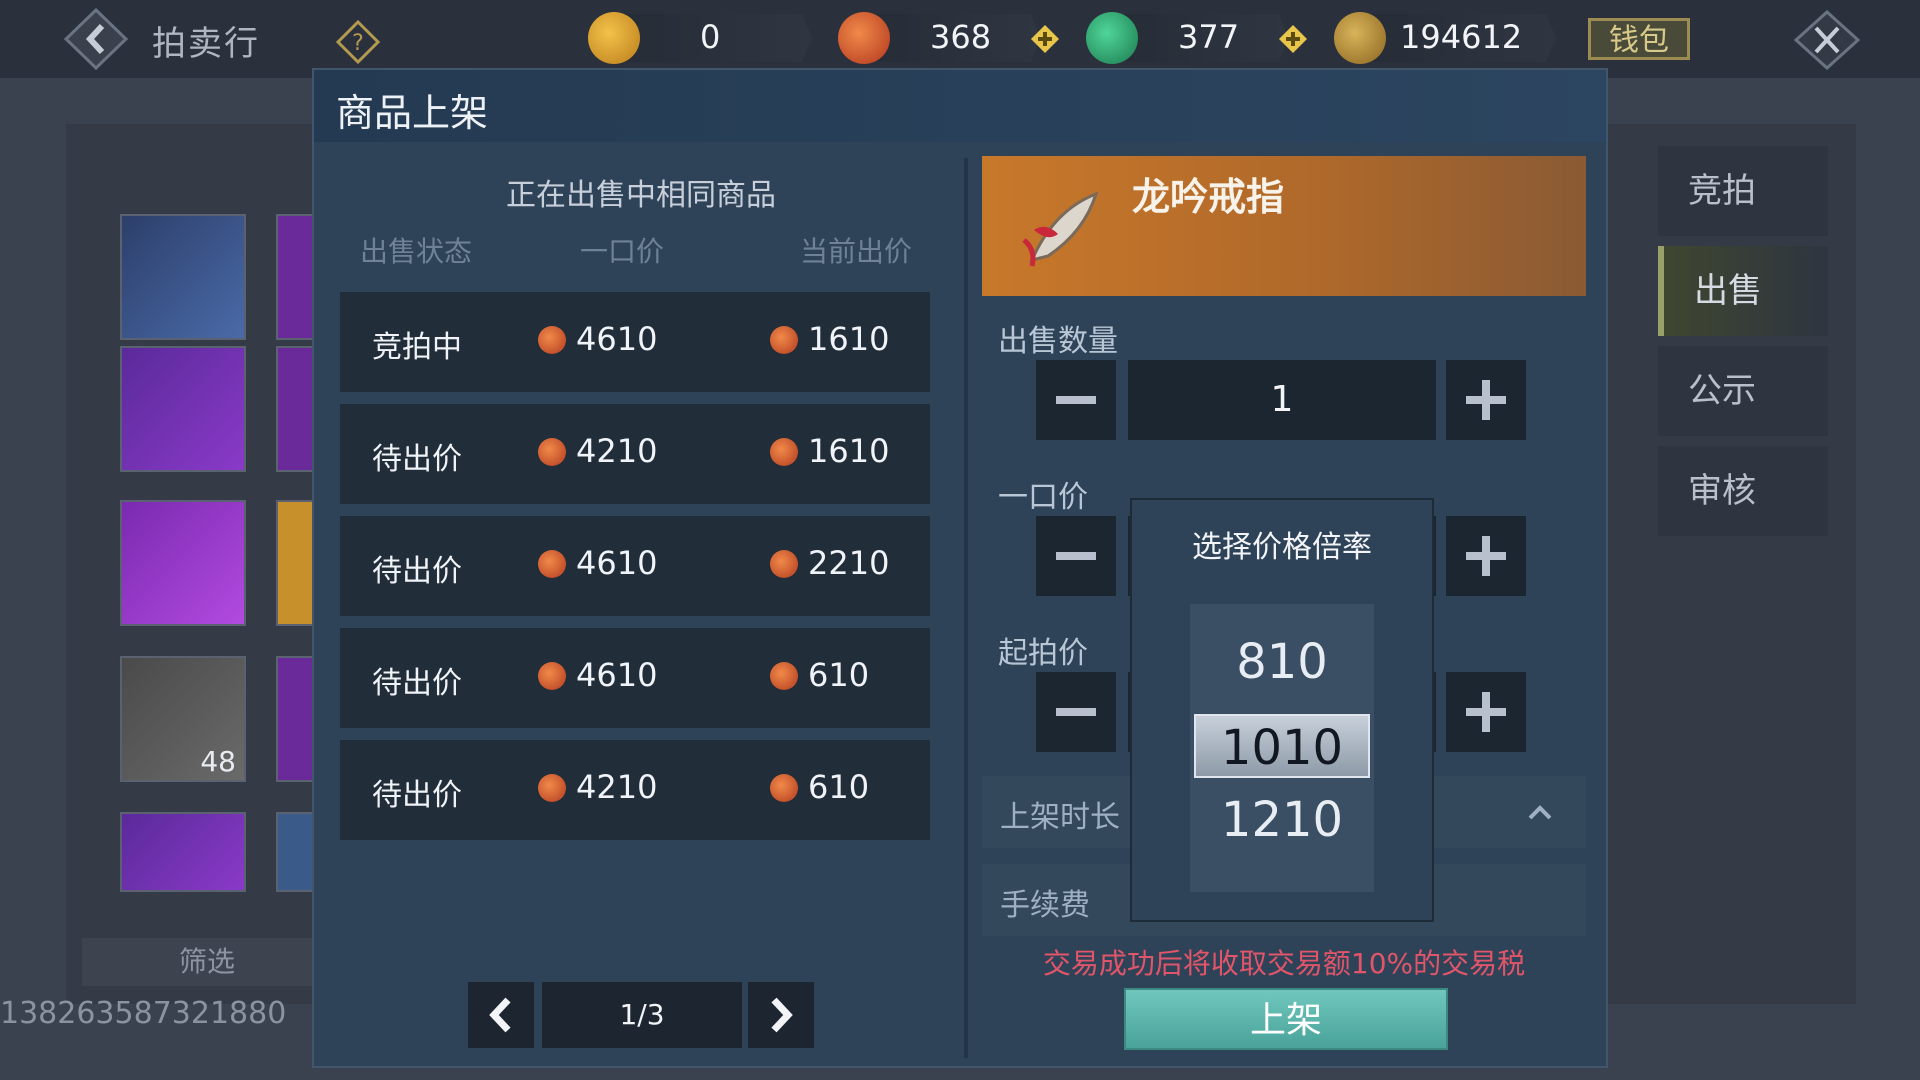  What do you see at coordinates (642, 1015) in the screenshot?
I see `page-indicator: 1/3` at bounding box center [642, 1015].